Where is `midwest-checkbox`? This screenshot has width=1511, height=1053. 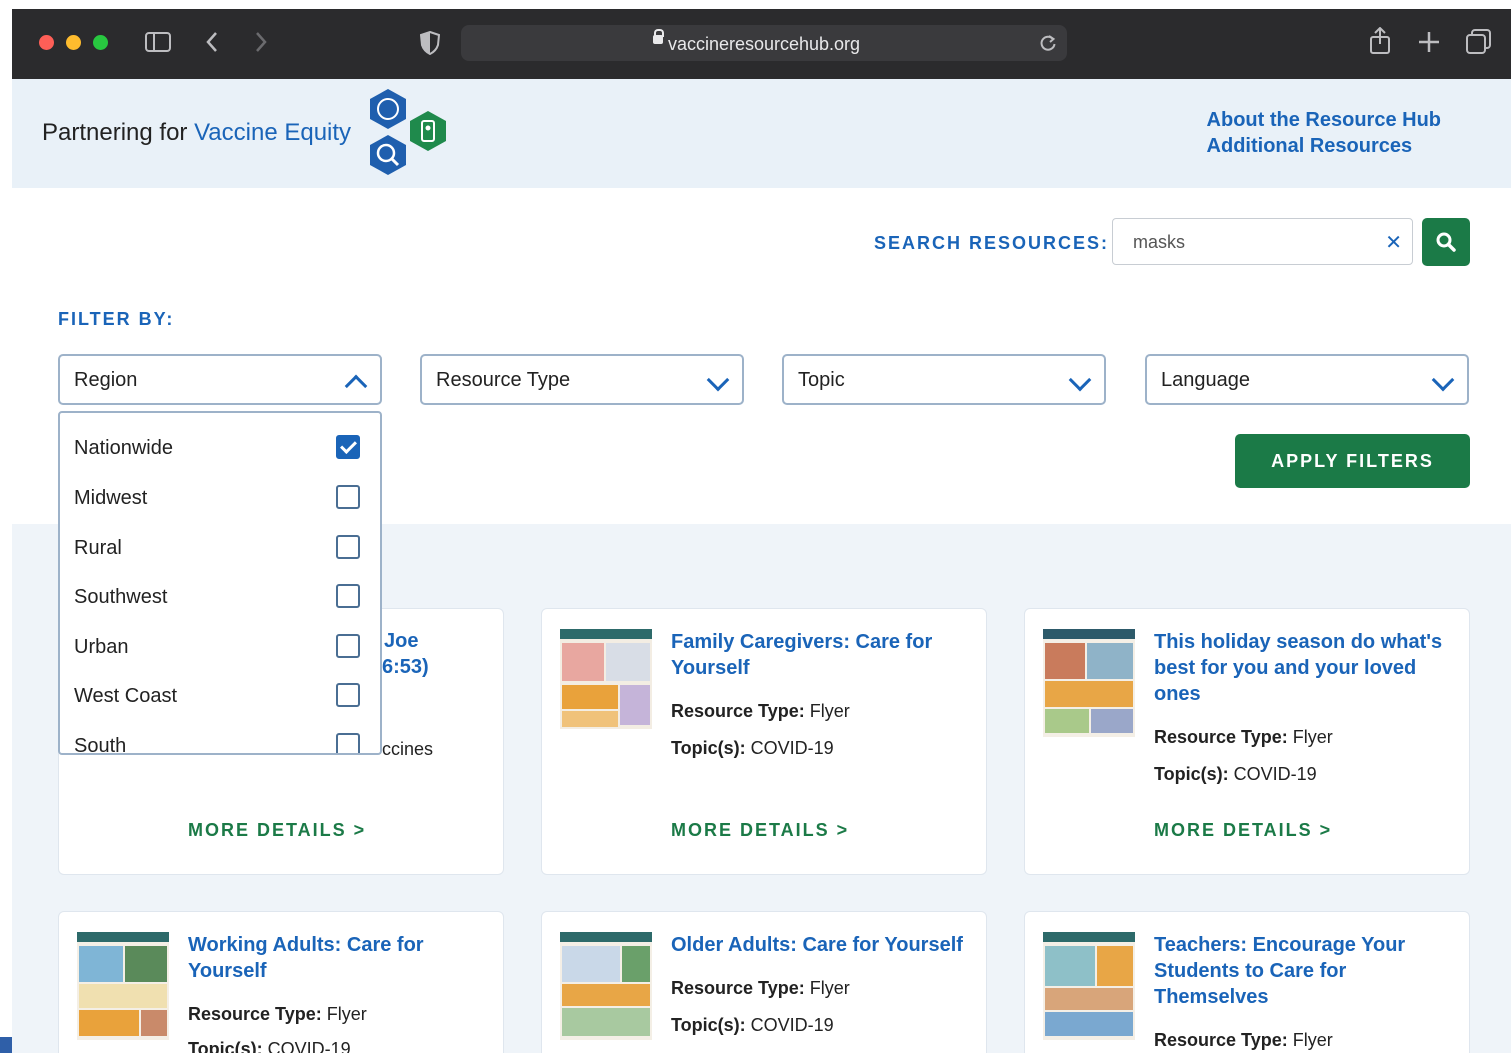 midwest-checkbox is located at coordinates (348, 497).